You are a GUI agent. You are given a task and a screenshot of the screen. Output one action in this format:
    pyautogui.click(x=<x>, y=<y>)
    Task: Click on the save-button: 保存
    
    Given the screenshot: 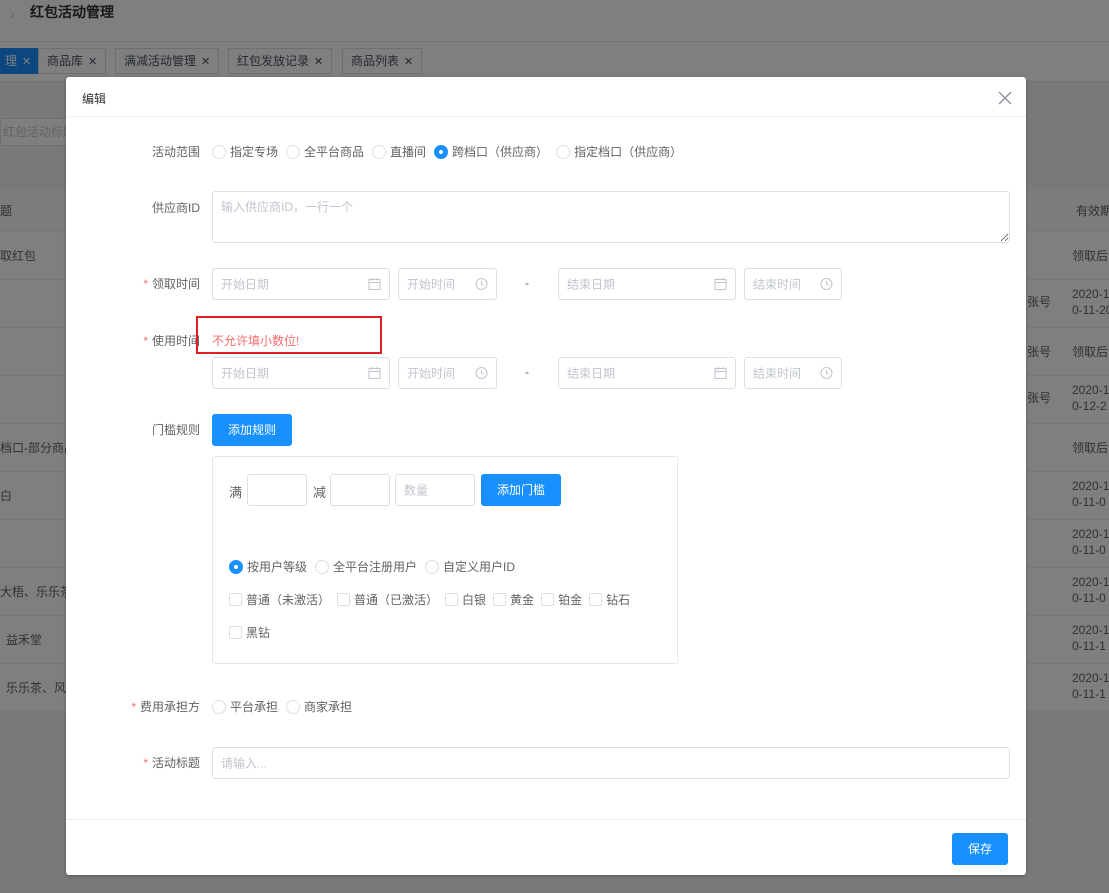 What is the action you would take?
    pyautogui.click(x=980, y=849)
    